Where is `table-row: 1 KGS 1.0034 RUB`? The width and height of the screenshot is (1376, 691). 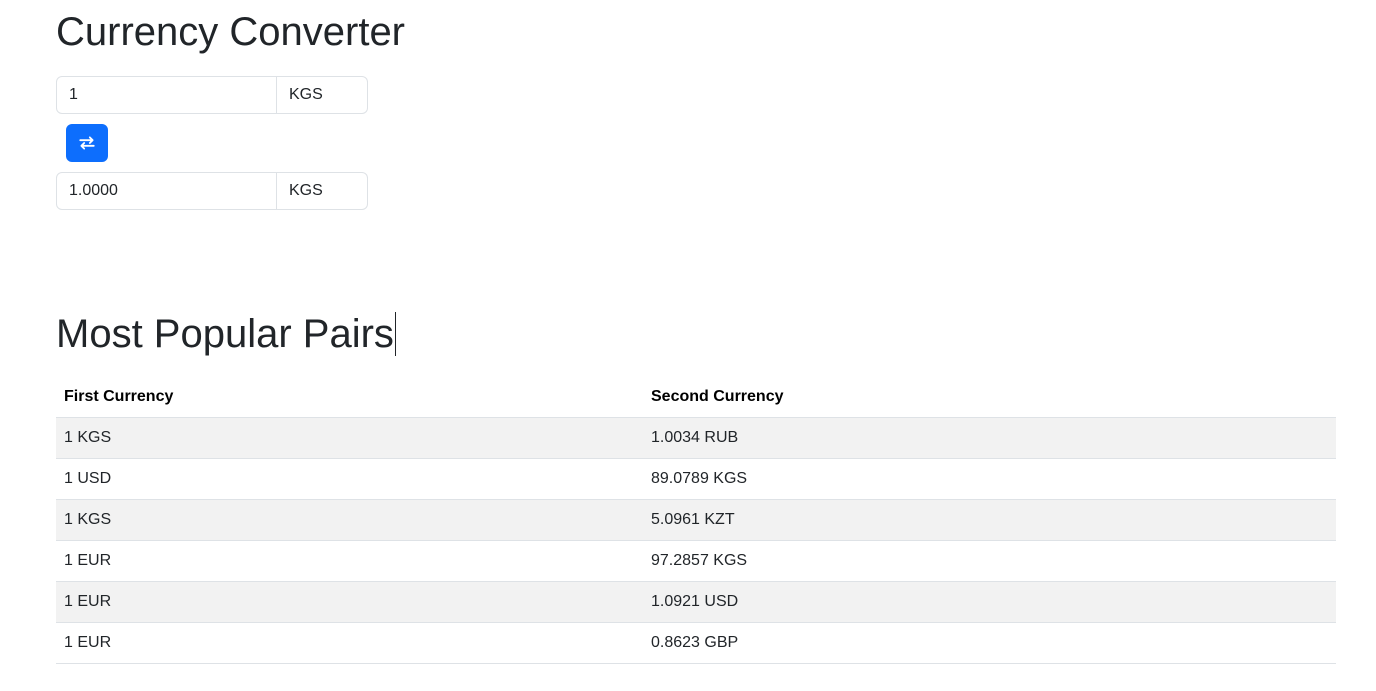
table-row: 1 KGS 1.0034 RUB is located at coordinates (696, 438).